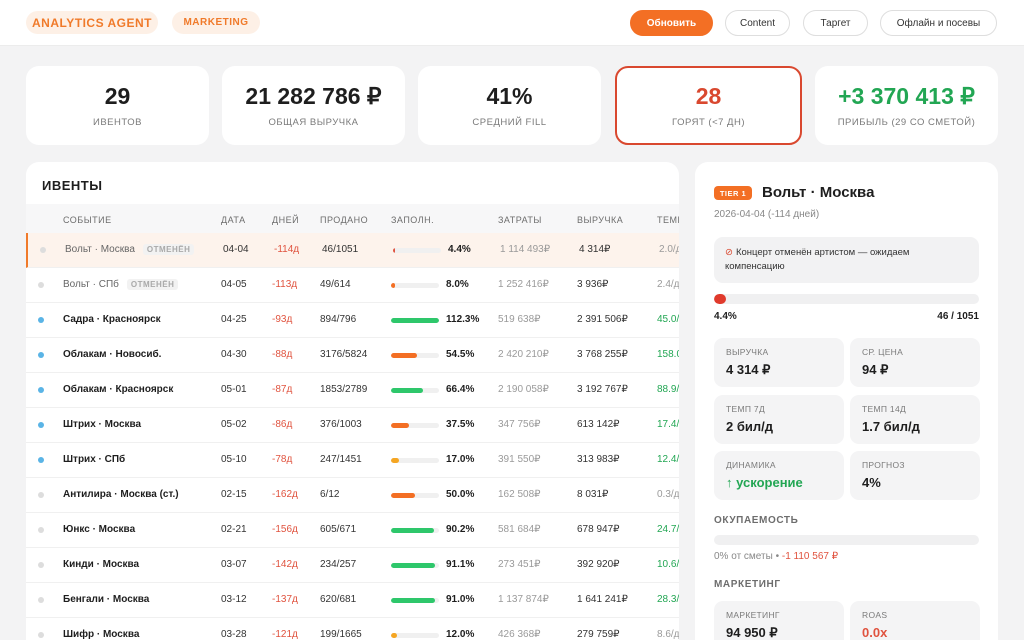 This screenshot has width=1024, height=640. Describe the element at coordinates (938, 23) in the screenshot. I see `nav-offline-button: Офлайн и посевы` at that location.